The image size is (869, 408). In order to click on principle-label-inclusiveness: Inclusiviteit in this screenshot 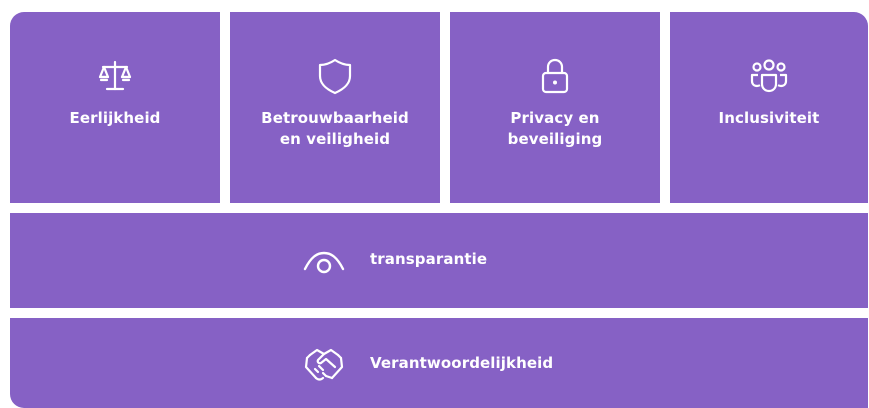, I will do `click(769, 118)`.